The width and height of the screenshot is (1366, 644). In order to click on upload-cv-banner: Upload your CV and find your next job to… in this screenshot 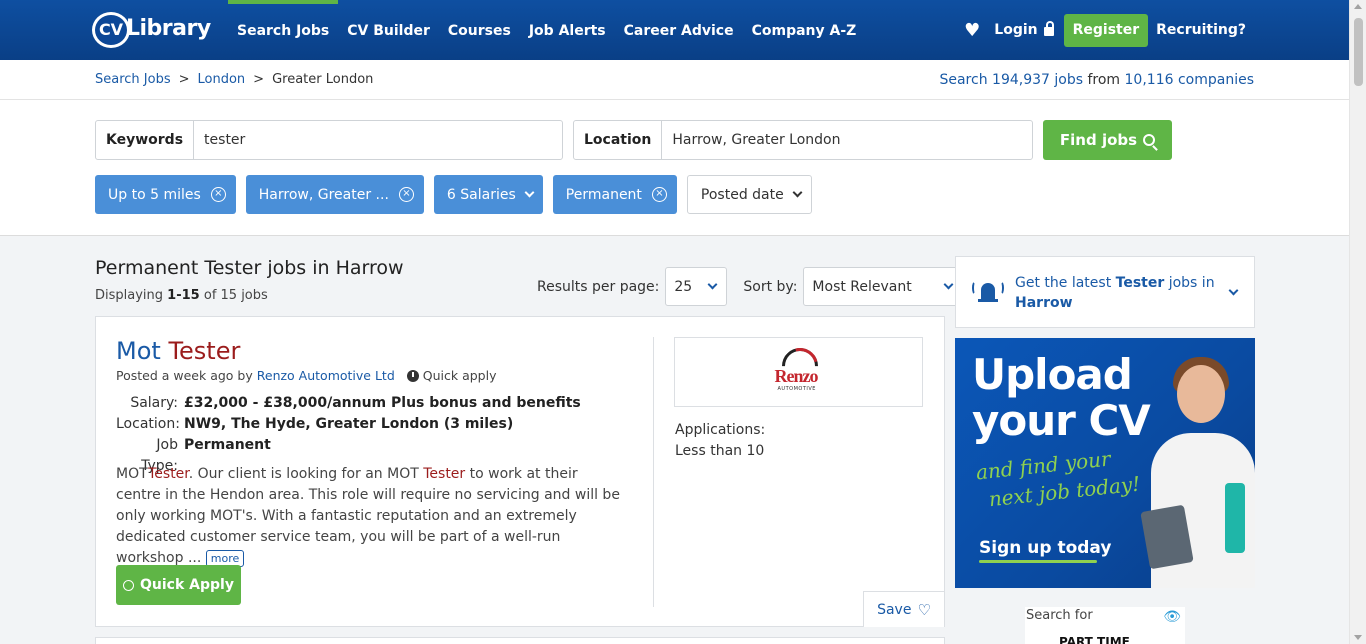, I will do `click(1105, 463)`.